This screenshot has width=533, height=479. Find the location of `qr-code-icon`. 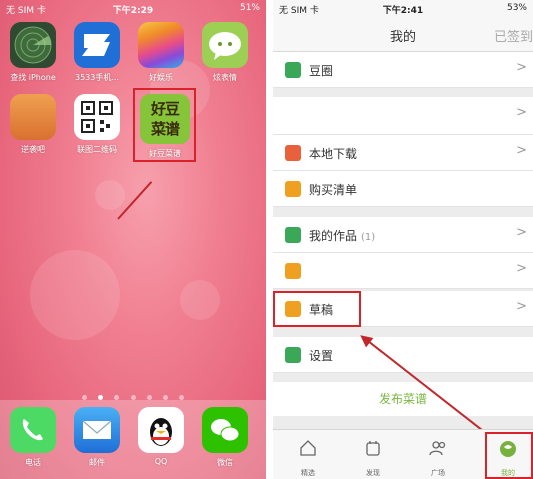

qr-code-icon is located at coordinates (97, 117).